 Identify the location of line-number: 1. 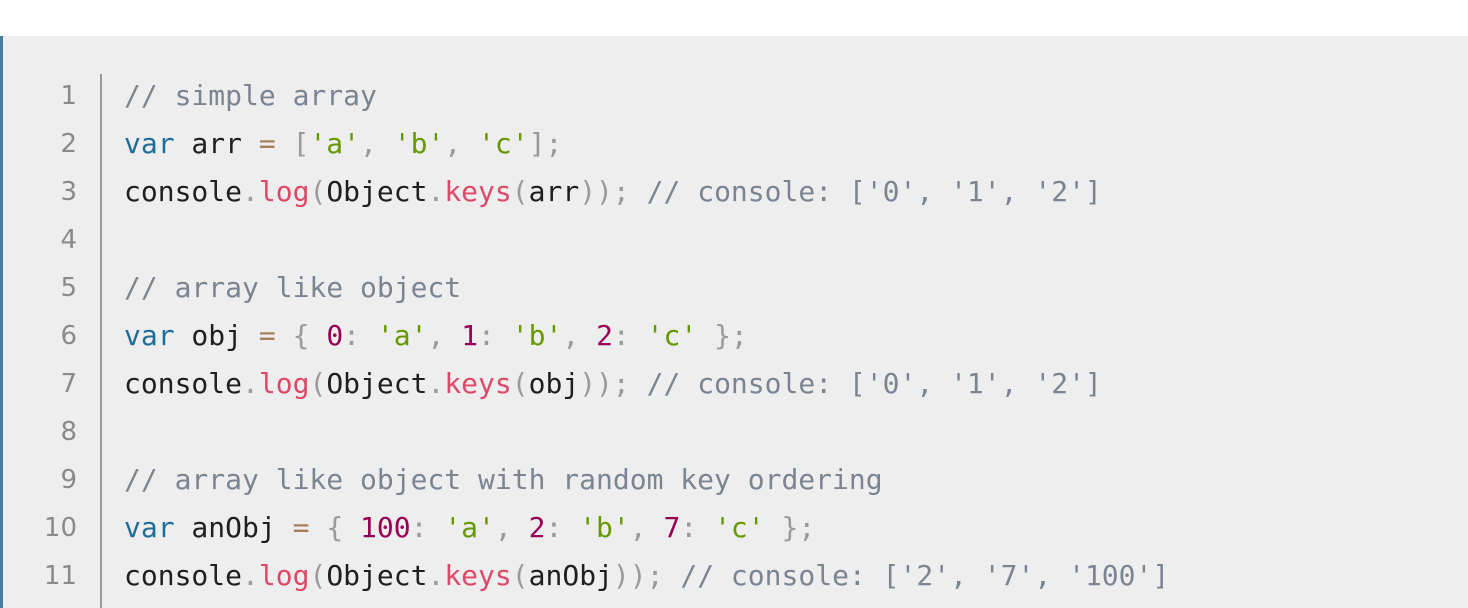
(68, 96).